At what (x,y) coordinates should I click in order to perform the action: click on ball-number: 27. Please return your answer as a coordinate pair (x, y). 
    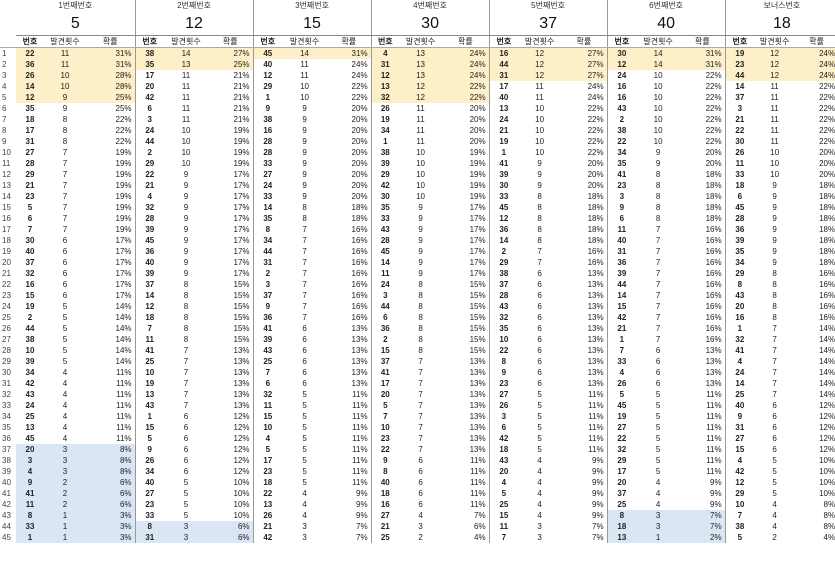
    Looking at the image, I should click on (385, 515).